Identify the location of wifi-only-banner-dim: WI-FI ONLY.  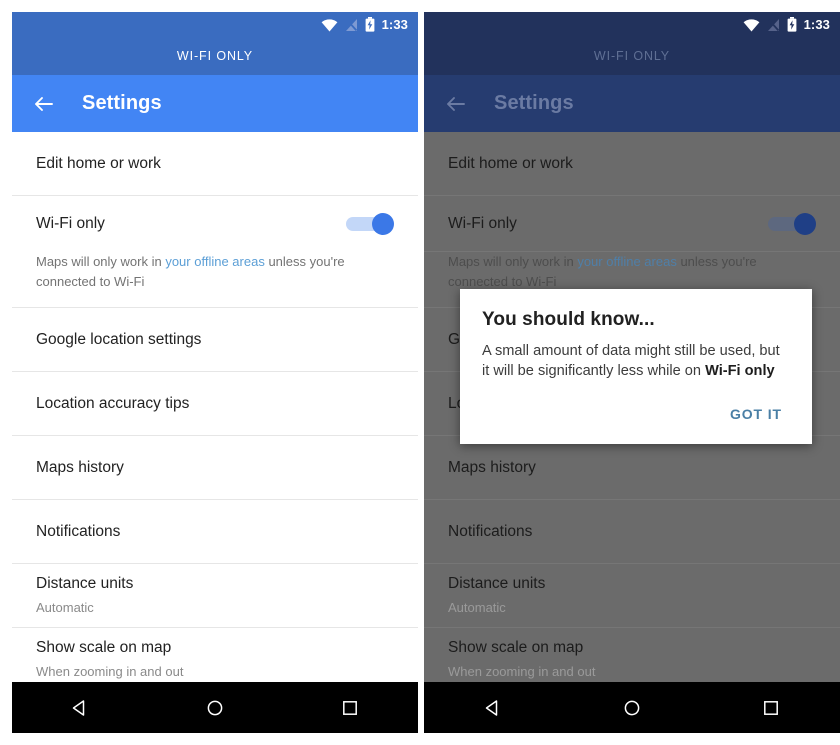
(632, 56).